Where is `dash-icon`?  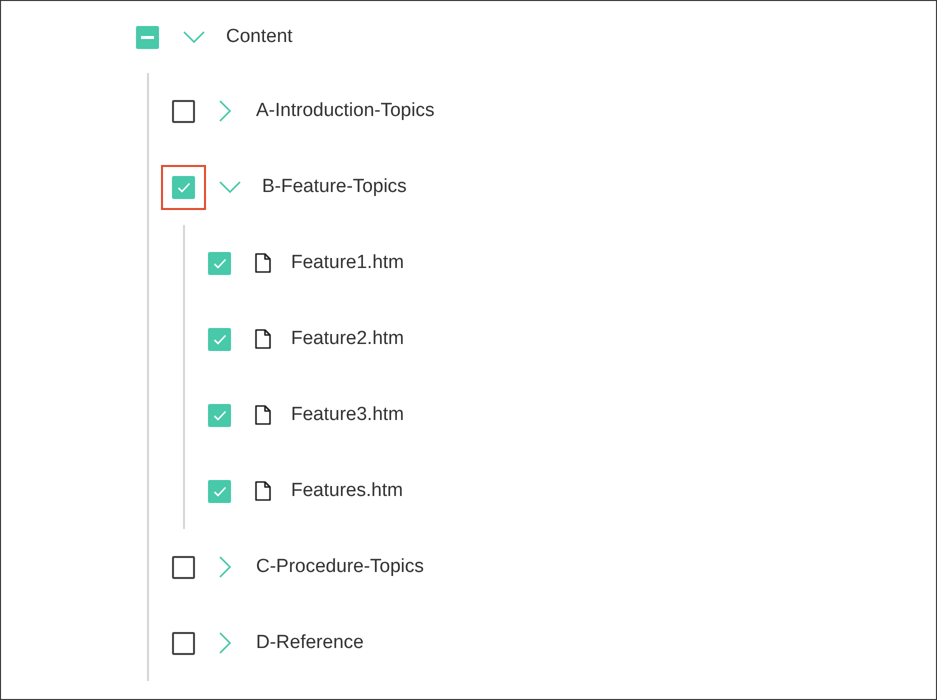
dash-icon is located at coordinates (147, 37).